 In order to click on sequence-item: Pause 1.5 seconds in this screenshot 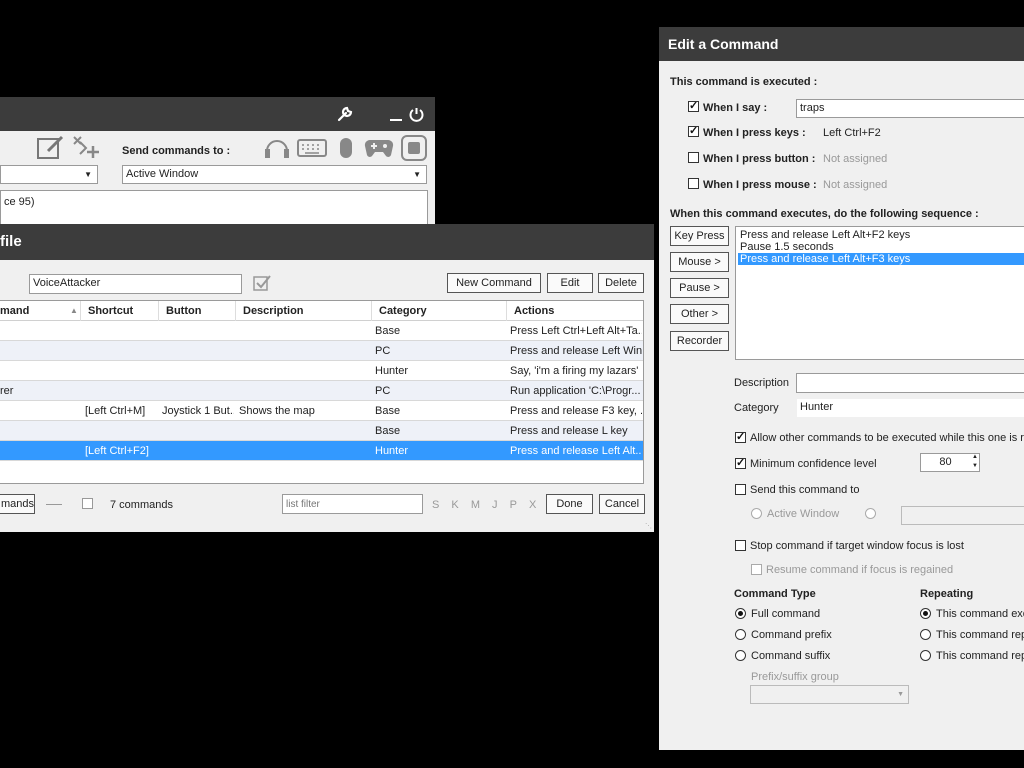, I will do `click(881, 247)`.